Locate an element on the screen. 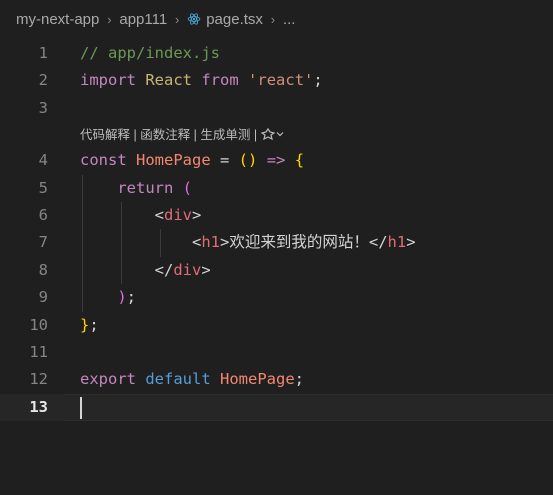 The image size is (553, 495). line-number: 5 is located at coordinates (43, 187).